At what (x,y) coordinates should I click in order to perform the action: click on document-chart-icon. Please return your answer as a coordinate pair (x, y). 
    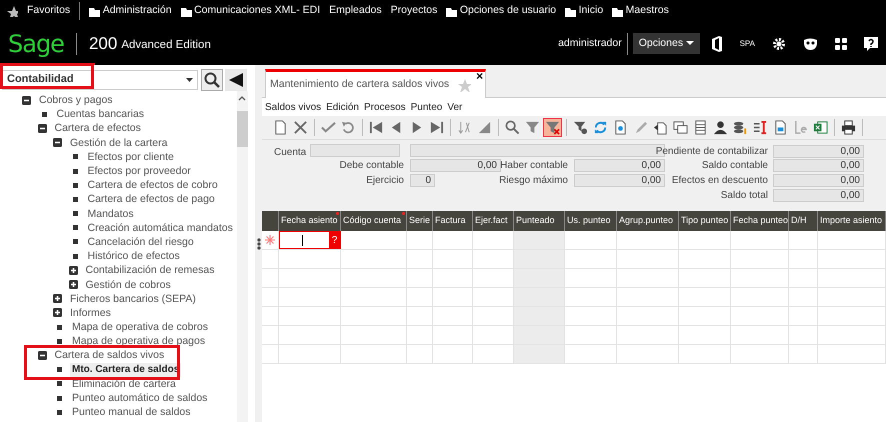
    Looking at the image, I should click on (780, 127).